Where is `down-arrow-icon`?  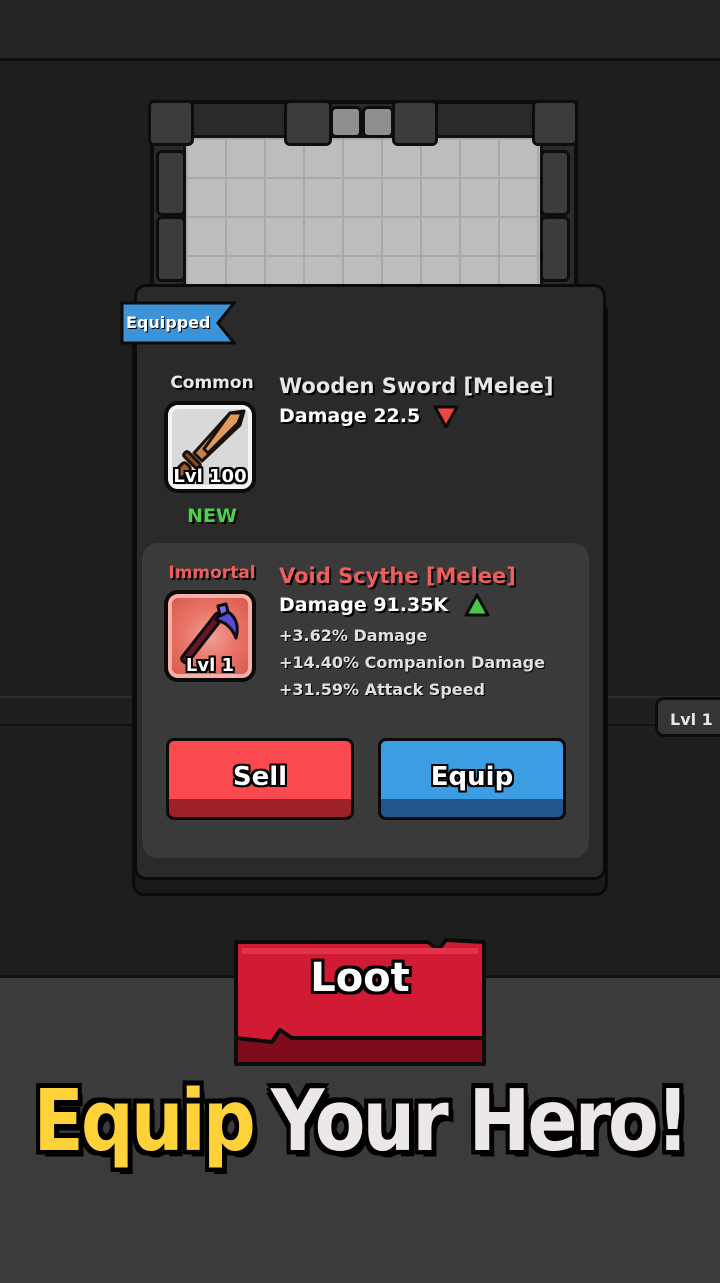 down-arrow-icon is located at coordinates (446, 417).